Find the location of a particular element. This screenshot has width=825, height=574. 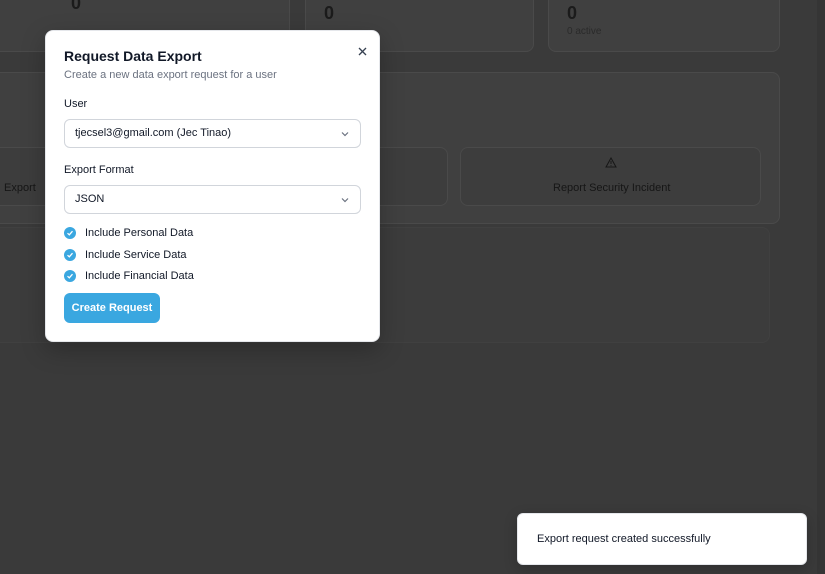

service-data-checkbox-row: Include Service Data is located at coordinates (125, 255).